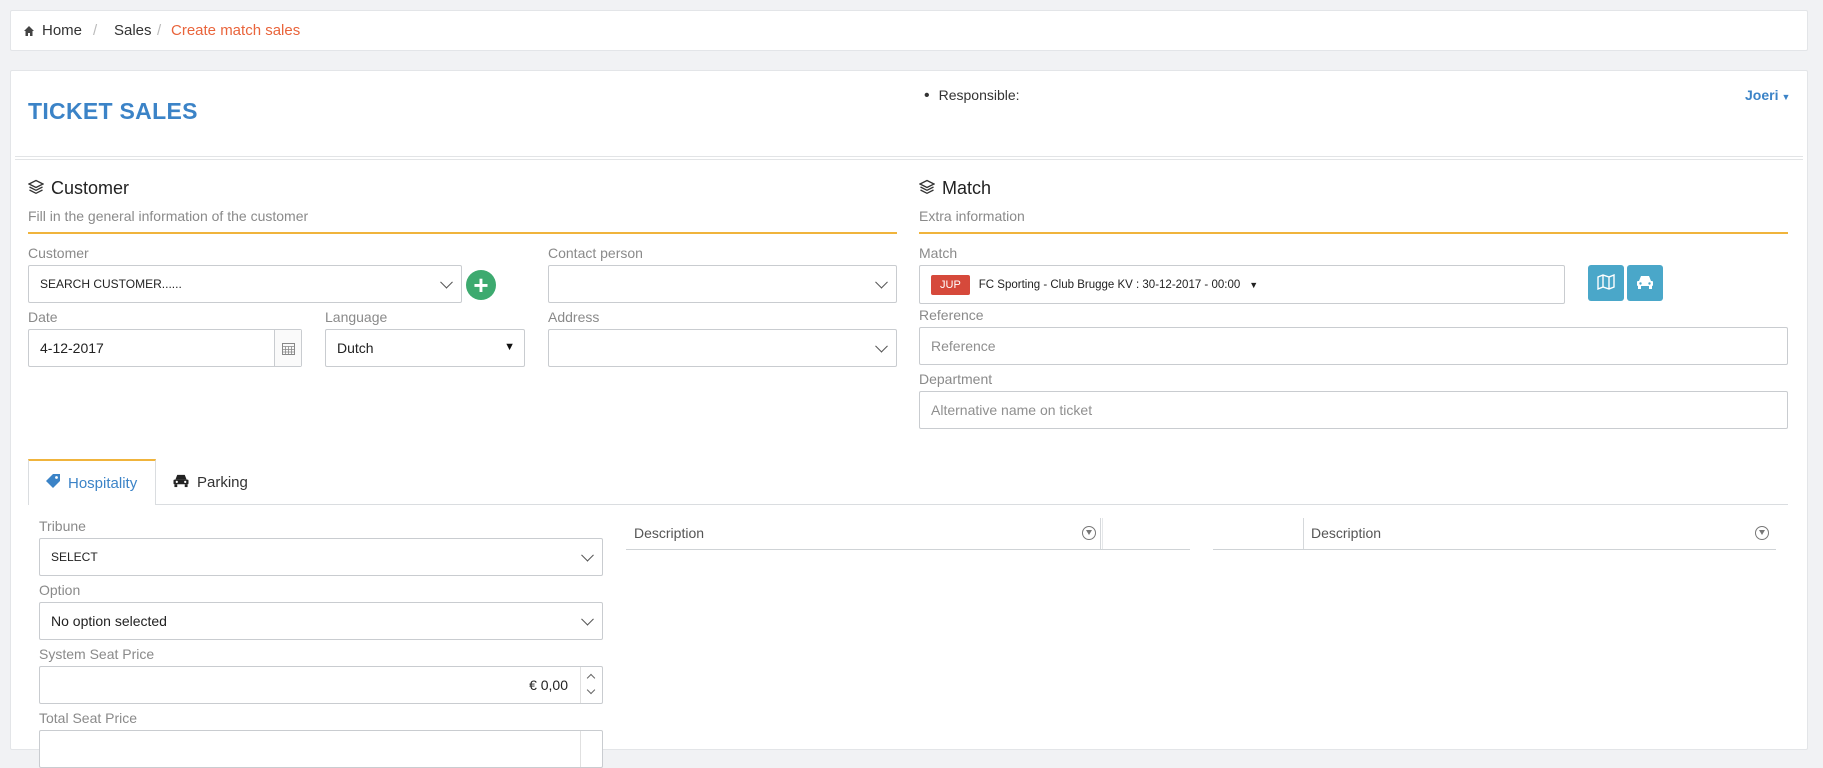 The height and width of the screenshot is (768, 1823). I want to click on reference-label: Reference, so click(951, 315).